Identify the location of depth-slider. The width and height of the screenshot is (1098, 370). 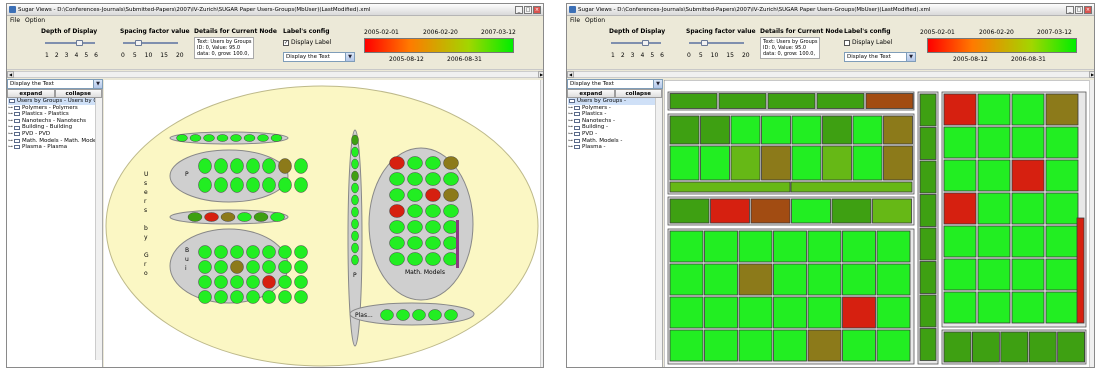
(70, 43).